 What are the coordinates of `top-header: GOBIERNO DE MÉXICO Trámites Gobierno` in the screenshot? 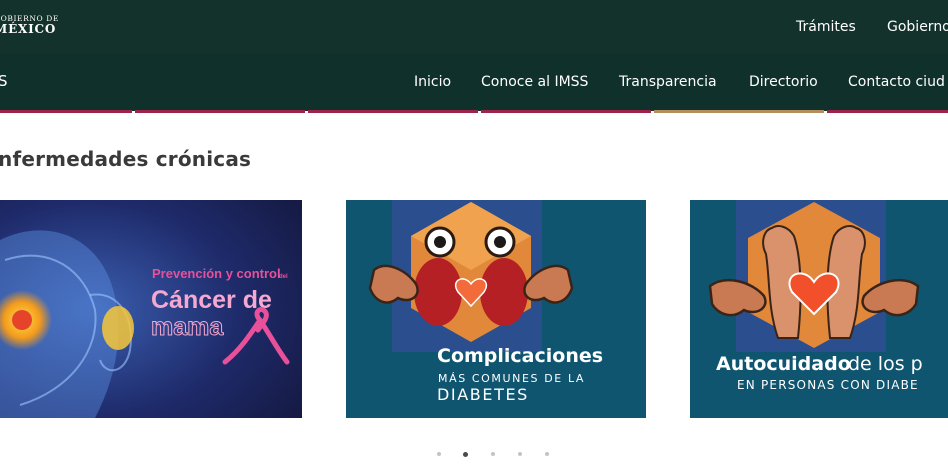 It's located at (474, 26).